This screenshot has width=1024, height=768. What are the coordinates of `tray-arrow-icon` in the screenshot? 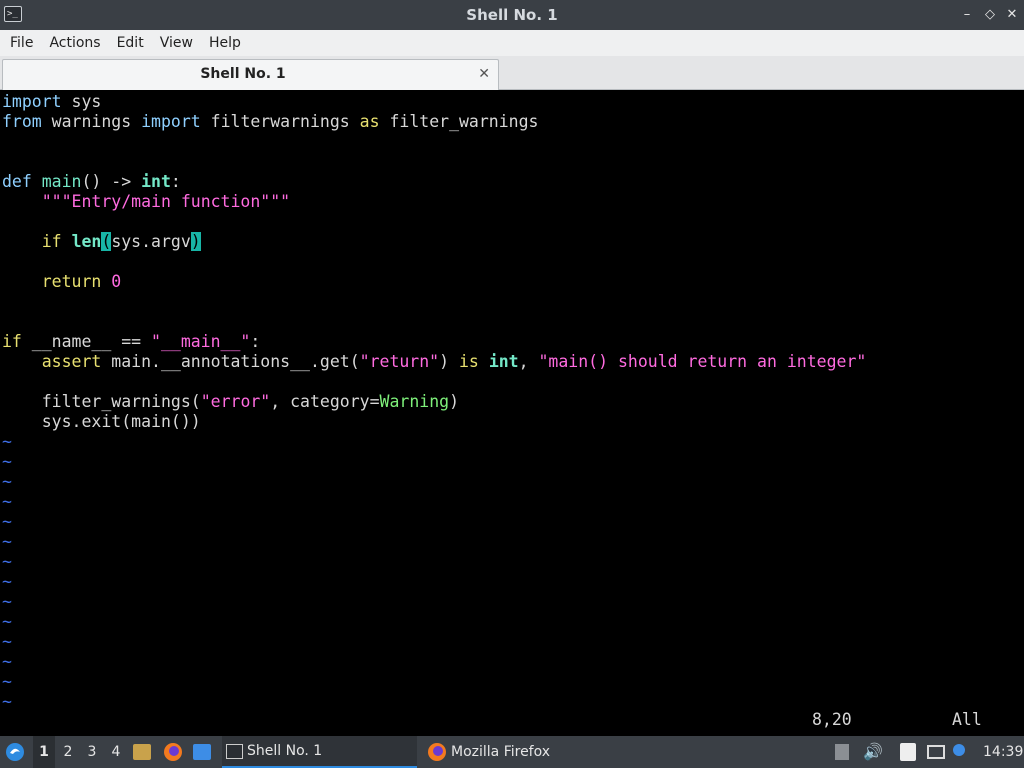 It's located at (844, 752).